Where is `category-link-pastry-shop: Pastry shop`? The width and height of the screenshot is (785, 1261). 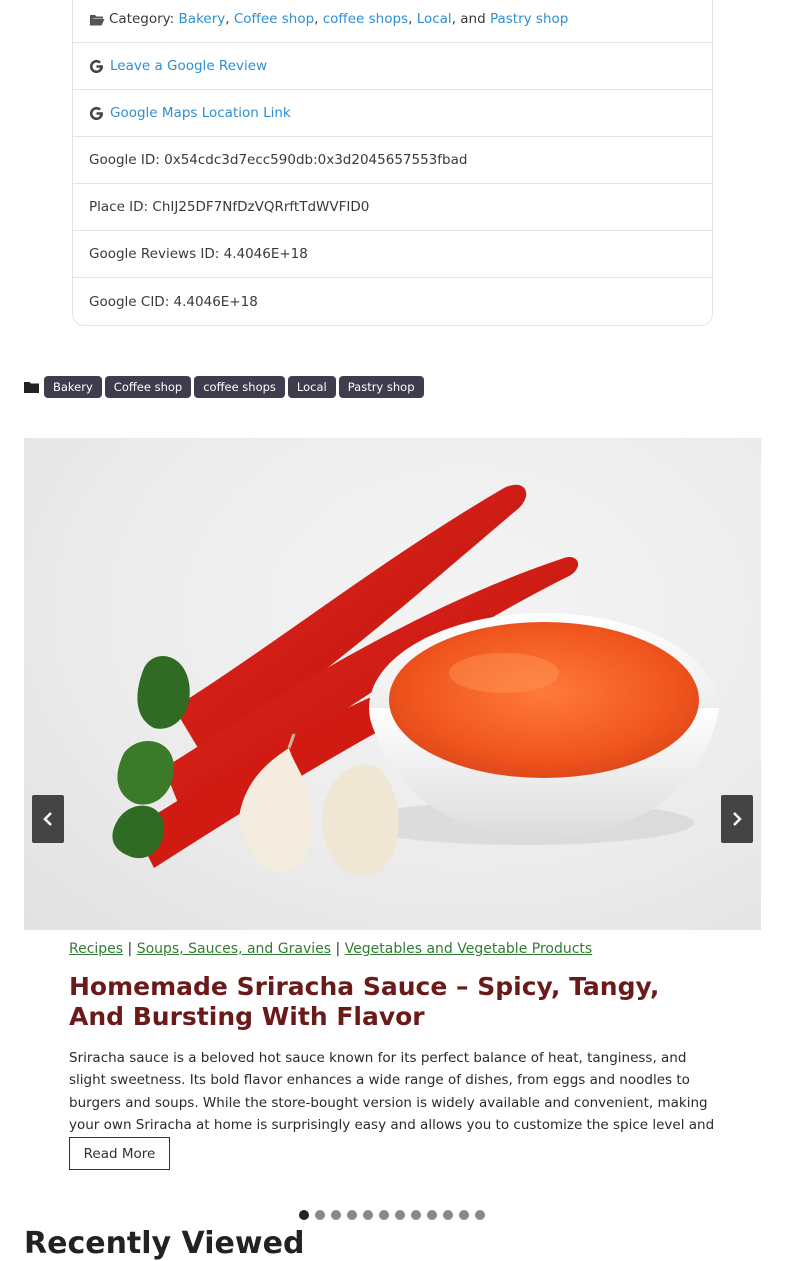 category-link-pastry-shop: Pastry shop is located at coordinates (529, 19).